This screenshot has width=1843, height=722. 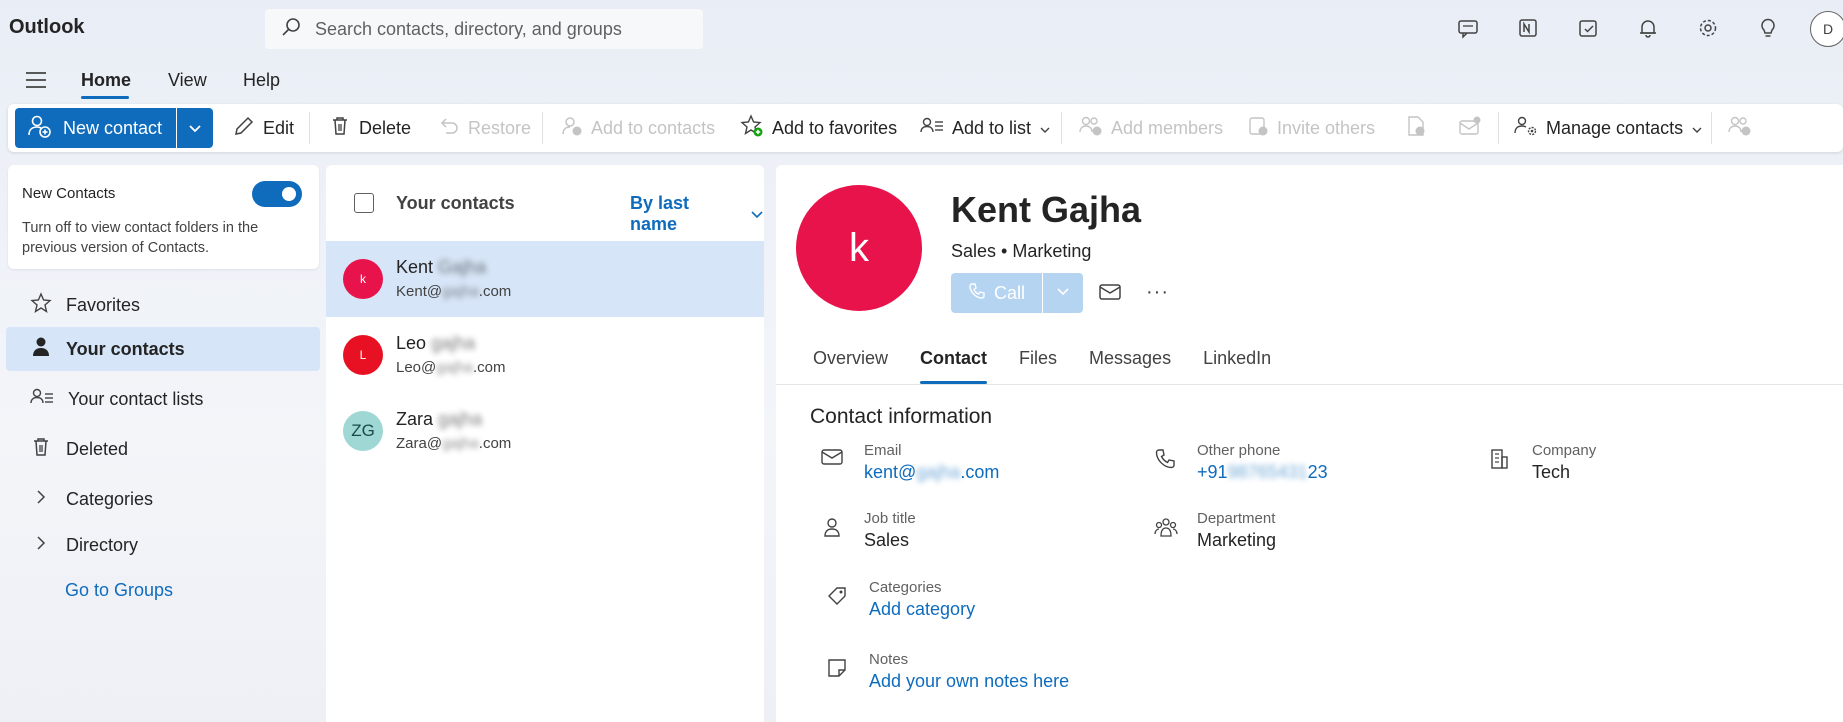 I want to click on manage-contacts-button: Manage contacts, so click(x=1608, y=128).